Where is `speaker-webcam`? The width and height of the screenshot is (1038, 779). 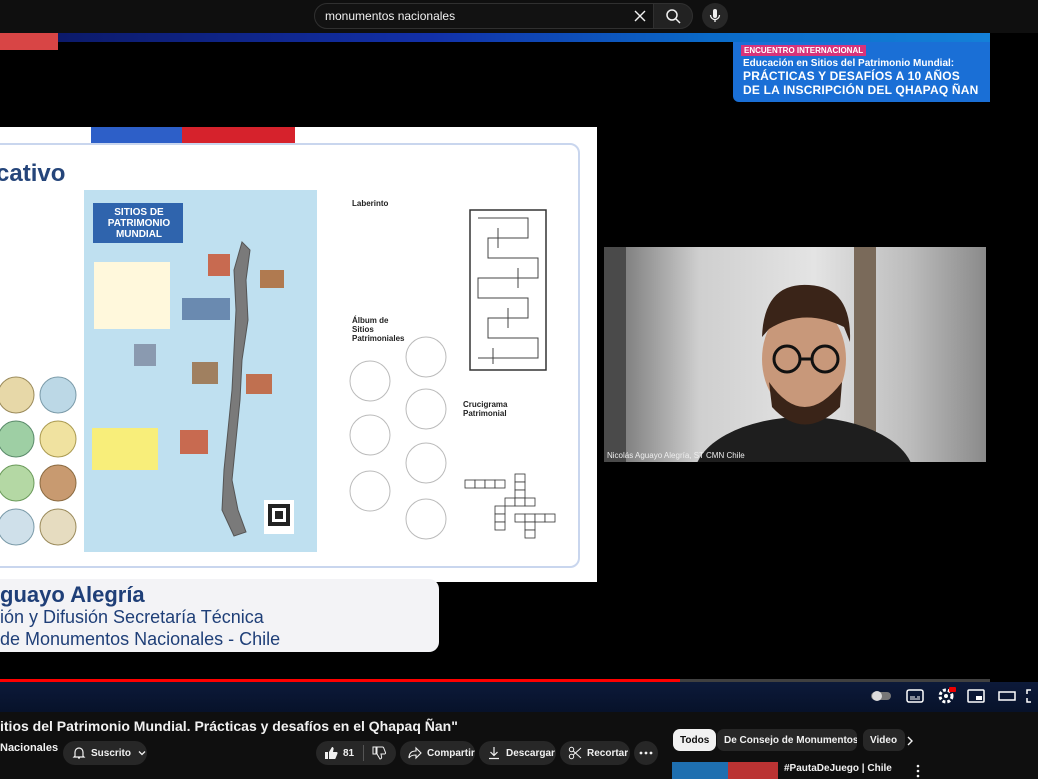 speaker-webcam is located at coordinates (795, 354).